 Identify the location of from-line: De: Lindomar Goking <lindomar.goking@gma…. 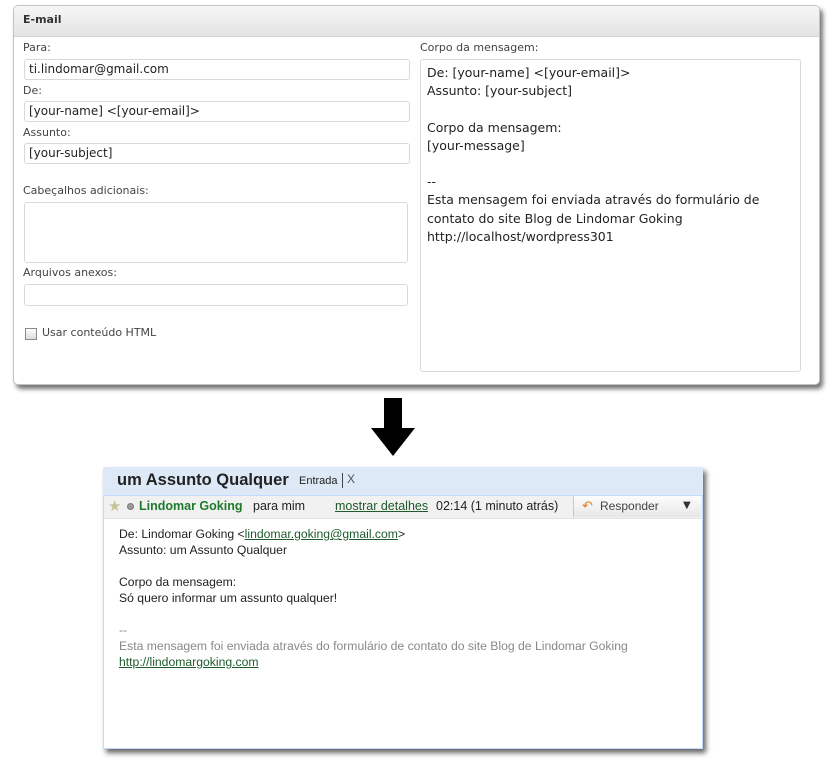
(373, 534).